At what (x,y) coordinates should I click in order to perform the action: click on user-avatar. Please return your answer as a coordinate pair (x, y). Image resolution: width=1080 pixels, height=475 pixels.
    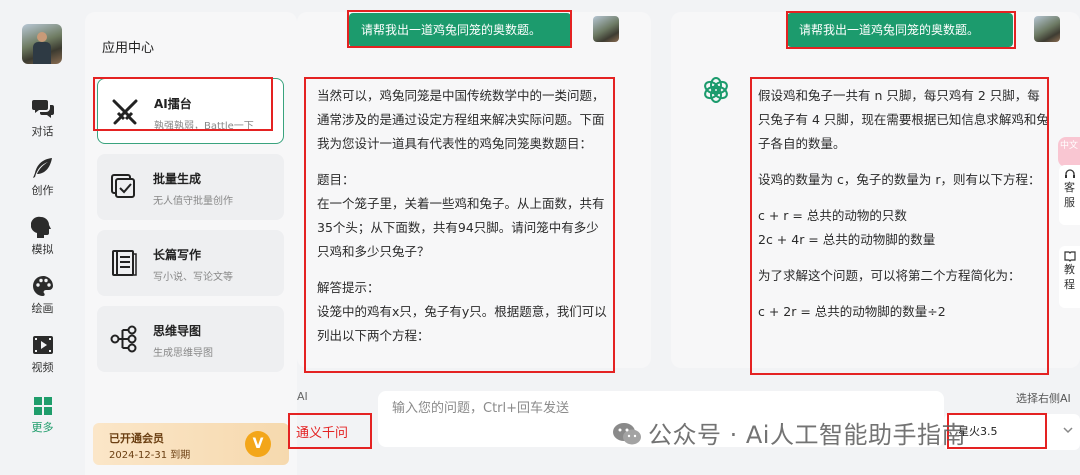
    Looking at the image, I should click on (42, 44).